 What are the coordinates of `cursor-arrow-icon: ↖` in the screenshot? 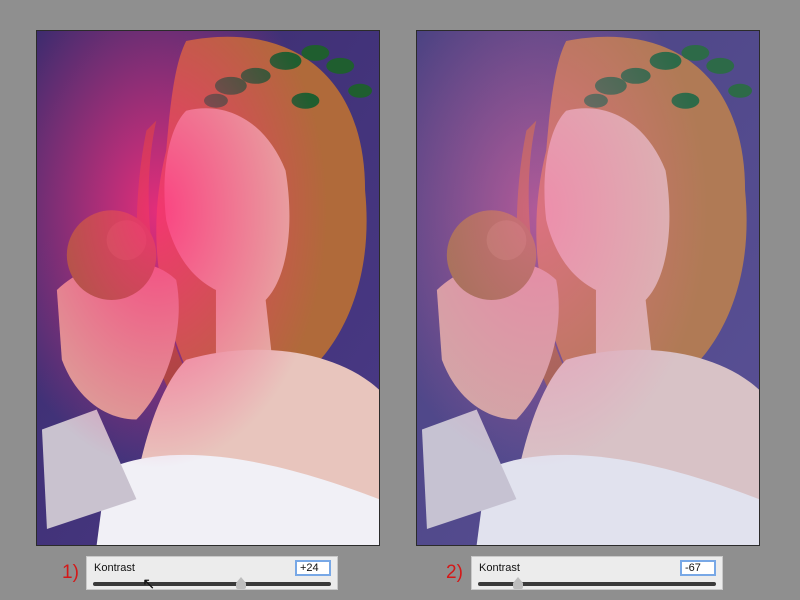 It's located at (149, 584).